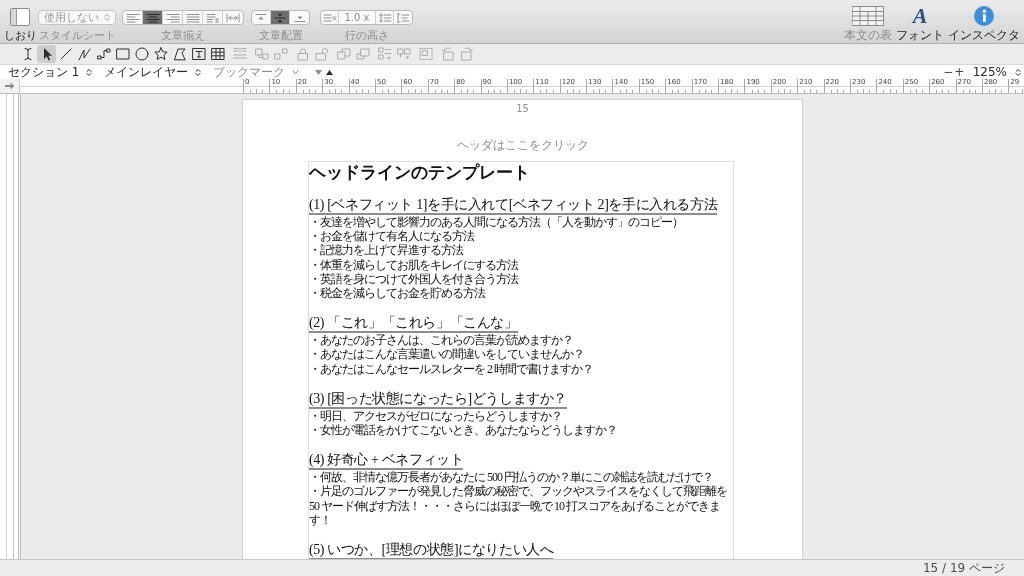 This screenshot has height=576, width=1024. I want to click on align-right-icon, so click(172, 17).